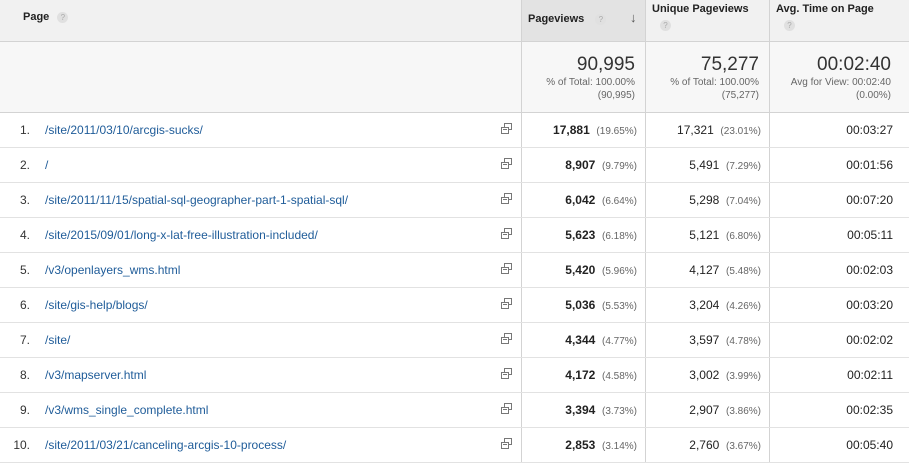  Describe the element at coordinates (633, 17) in the screenshot. I see `sort-descending-icon: ↓` at that location.